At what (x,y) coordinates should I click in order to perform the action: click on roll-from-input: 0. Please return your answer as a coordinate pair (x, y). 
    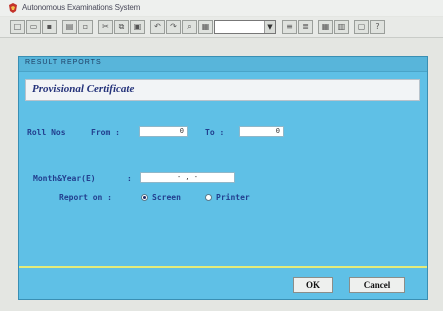
    Looking at the image, I should click on (163, 131).